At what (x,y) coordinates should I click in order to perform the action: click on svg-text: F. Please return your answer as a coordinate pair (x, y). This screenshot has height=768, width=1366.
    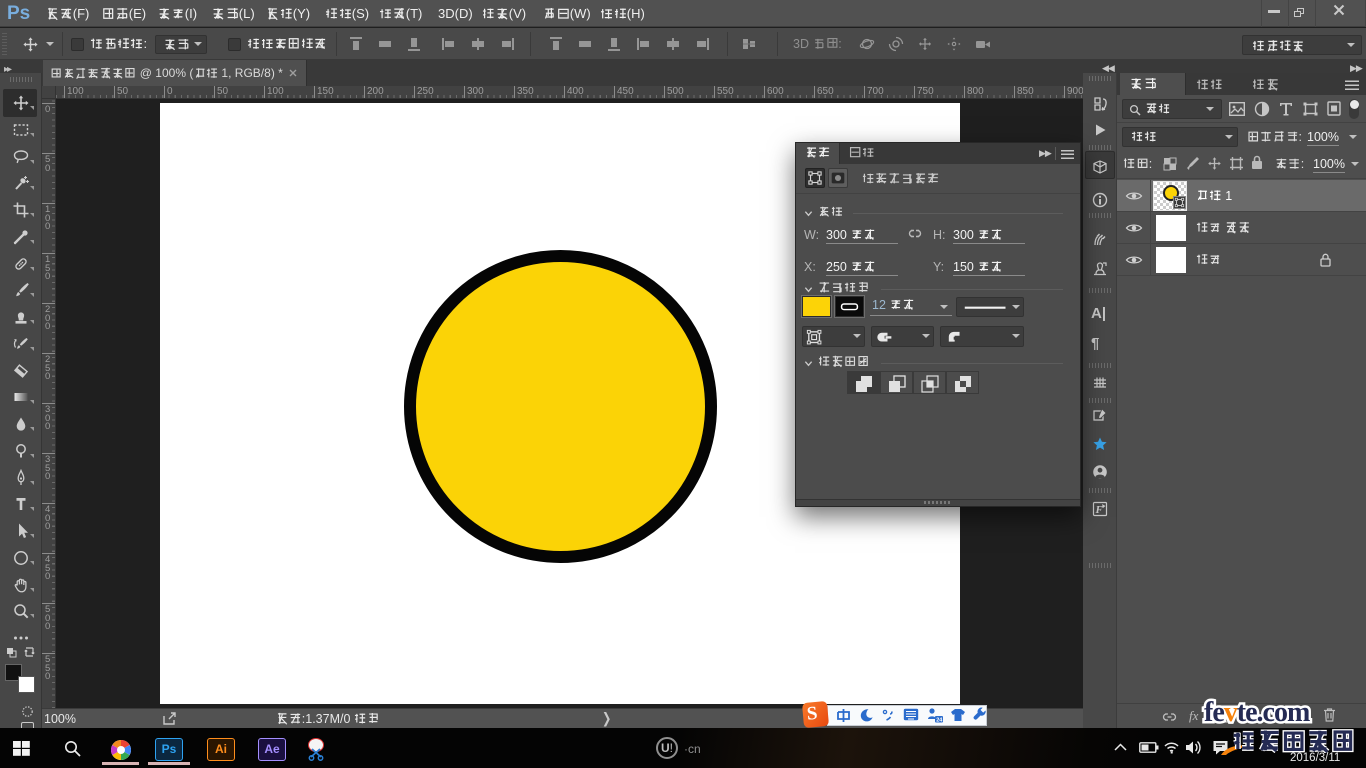
    Looking at the image, I should click on (1099, 510).